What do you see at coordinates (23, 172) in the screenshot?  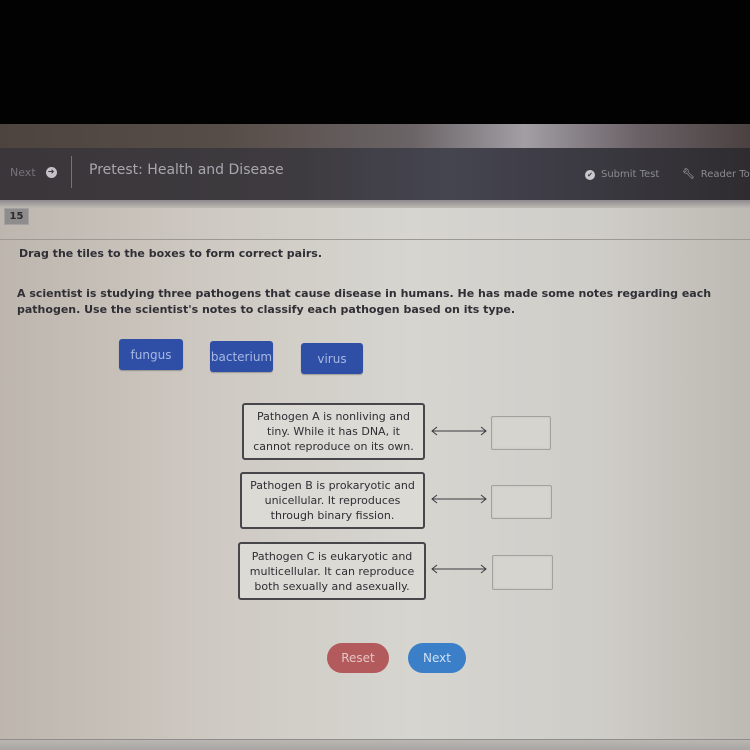 I see `header-next-label: Next` at bounding box center [23, 172].